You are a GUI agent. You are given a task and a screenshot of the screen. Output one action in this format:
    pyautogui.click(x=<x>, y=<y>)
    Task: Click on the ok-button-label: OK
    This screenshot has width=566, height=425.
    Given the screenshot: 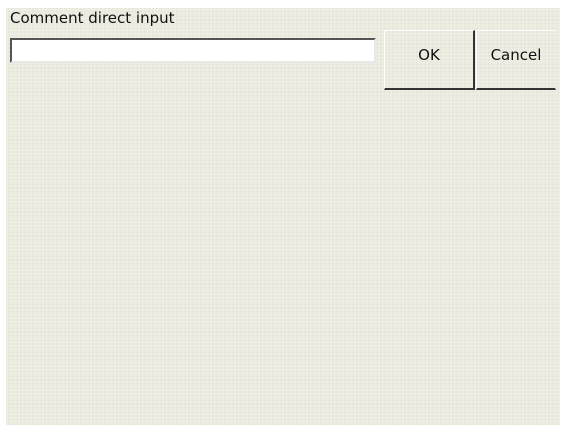 What is the action you would take?
    pyautogui.click(x=429, y=55)
    